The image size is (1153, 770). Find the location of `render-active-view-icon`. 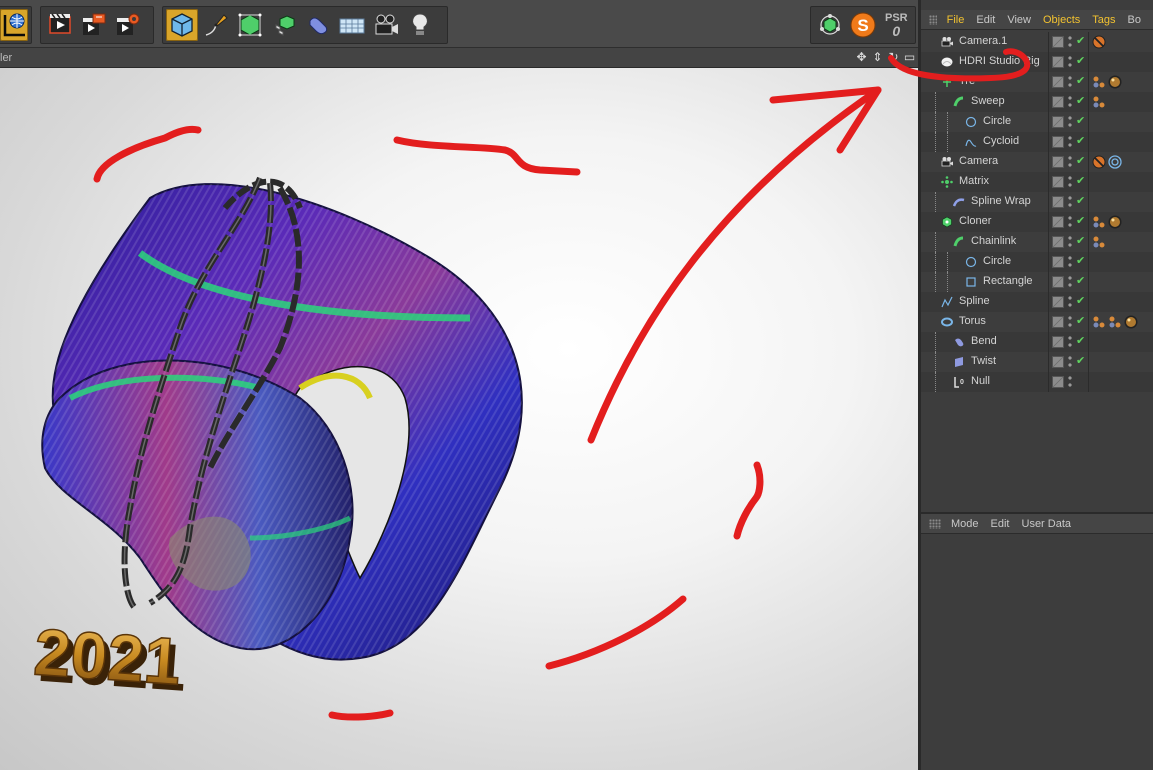

render-active-view-icon is located at coordinates (60, 25).